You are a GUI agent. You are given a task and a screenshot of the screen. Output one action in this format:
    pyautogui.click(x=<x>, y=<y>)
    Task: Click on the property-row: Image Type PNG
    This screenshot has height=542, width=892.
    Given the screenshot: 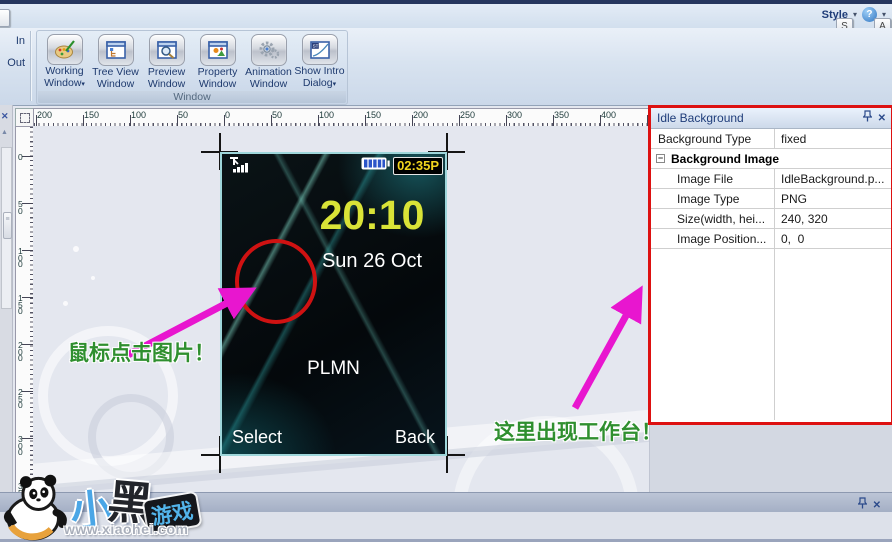 What is the action you would take?
    pyautogui.click(x=771, y=199)
    